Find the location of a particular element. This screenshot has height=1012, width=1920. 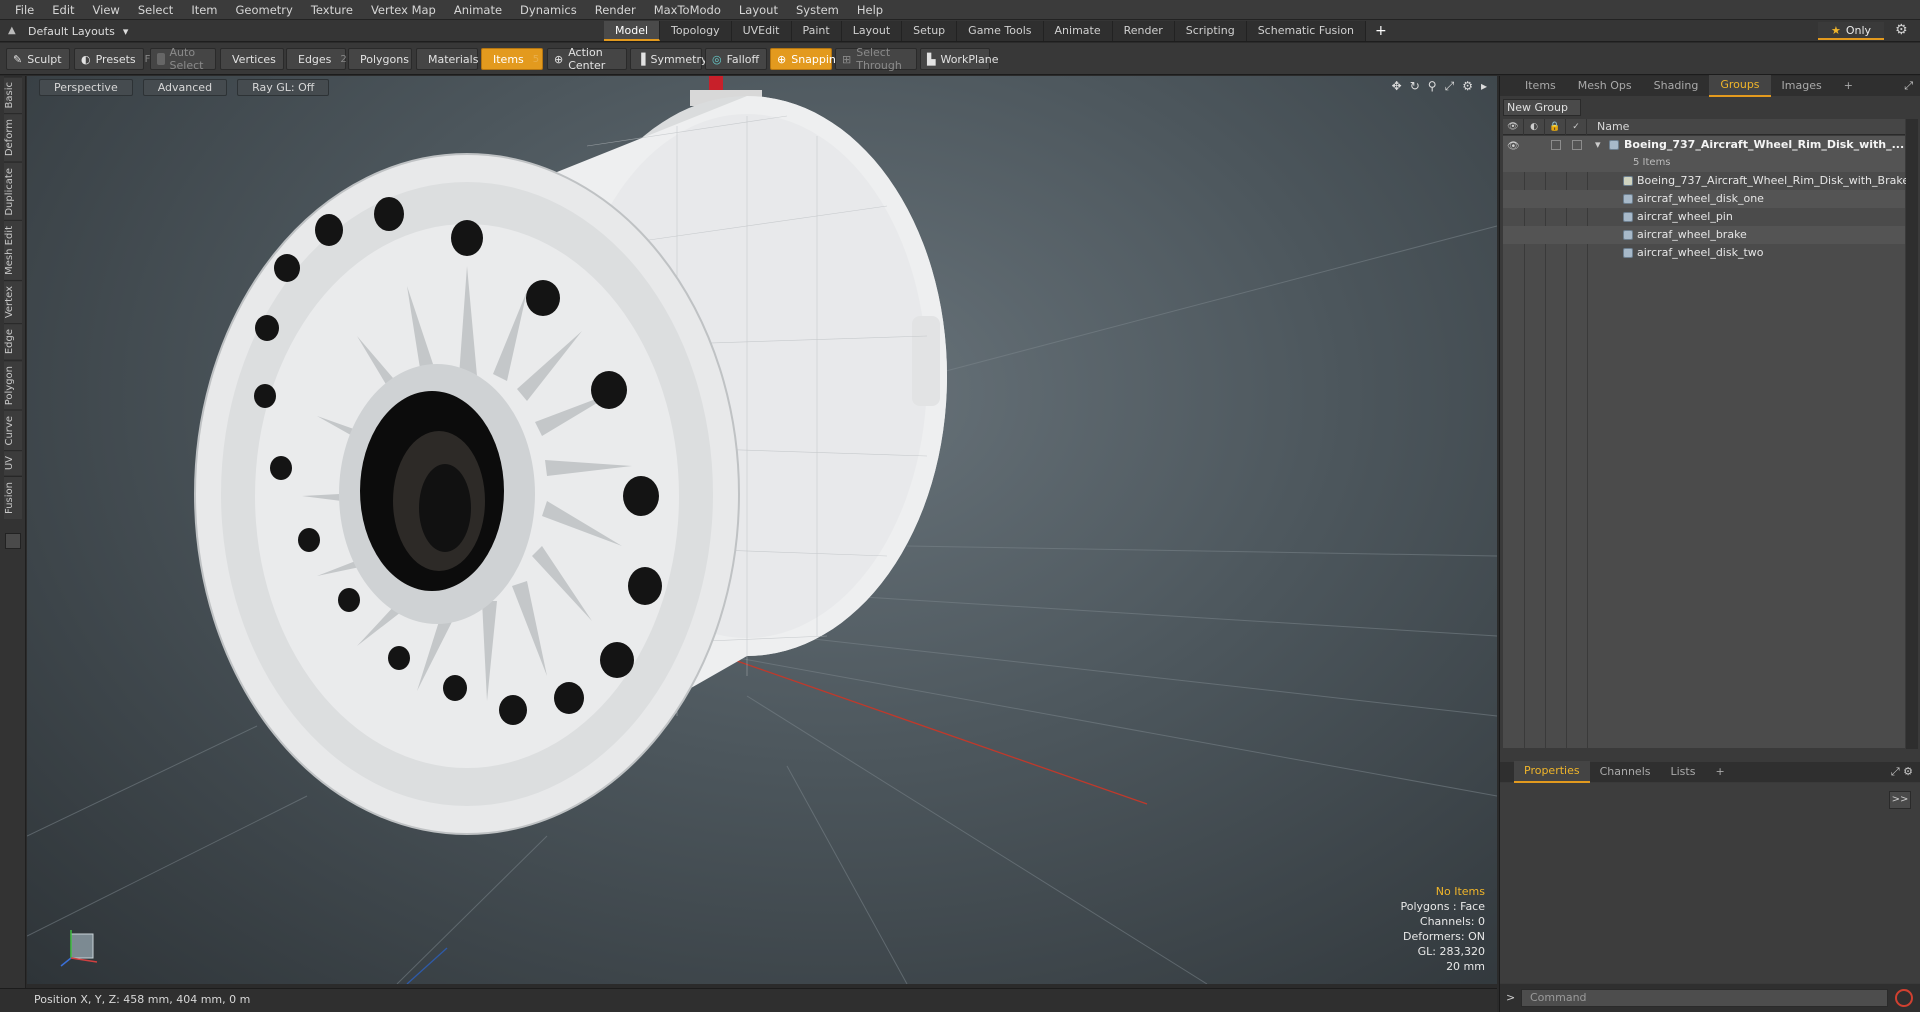

menu-maxtomodo: MaxToModo is located at coordinates (687, 10).